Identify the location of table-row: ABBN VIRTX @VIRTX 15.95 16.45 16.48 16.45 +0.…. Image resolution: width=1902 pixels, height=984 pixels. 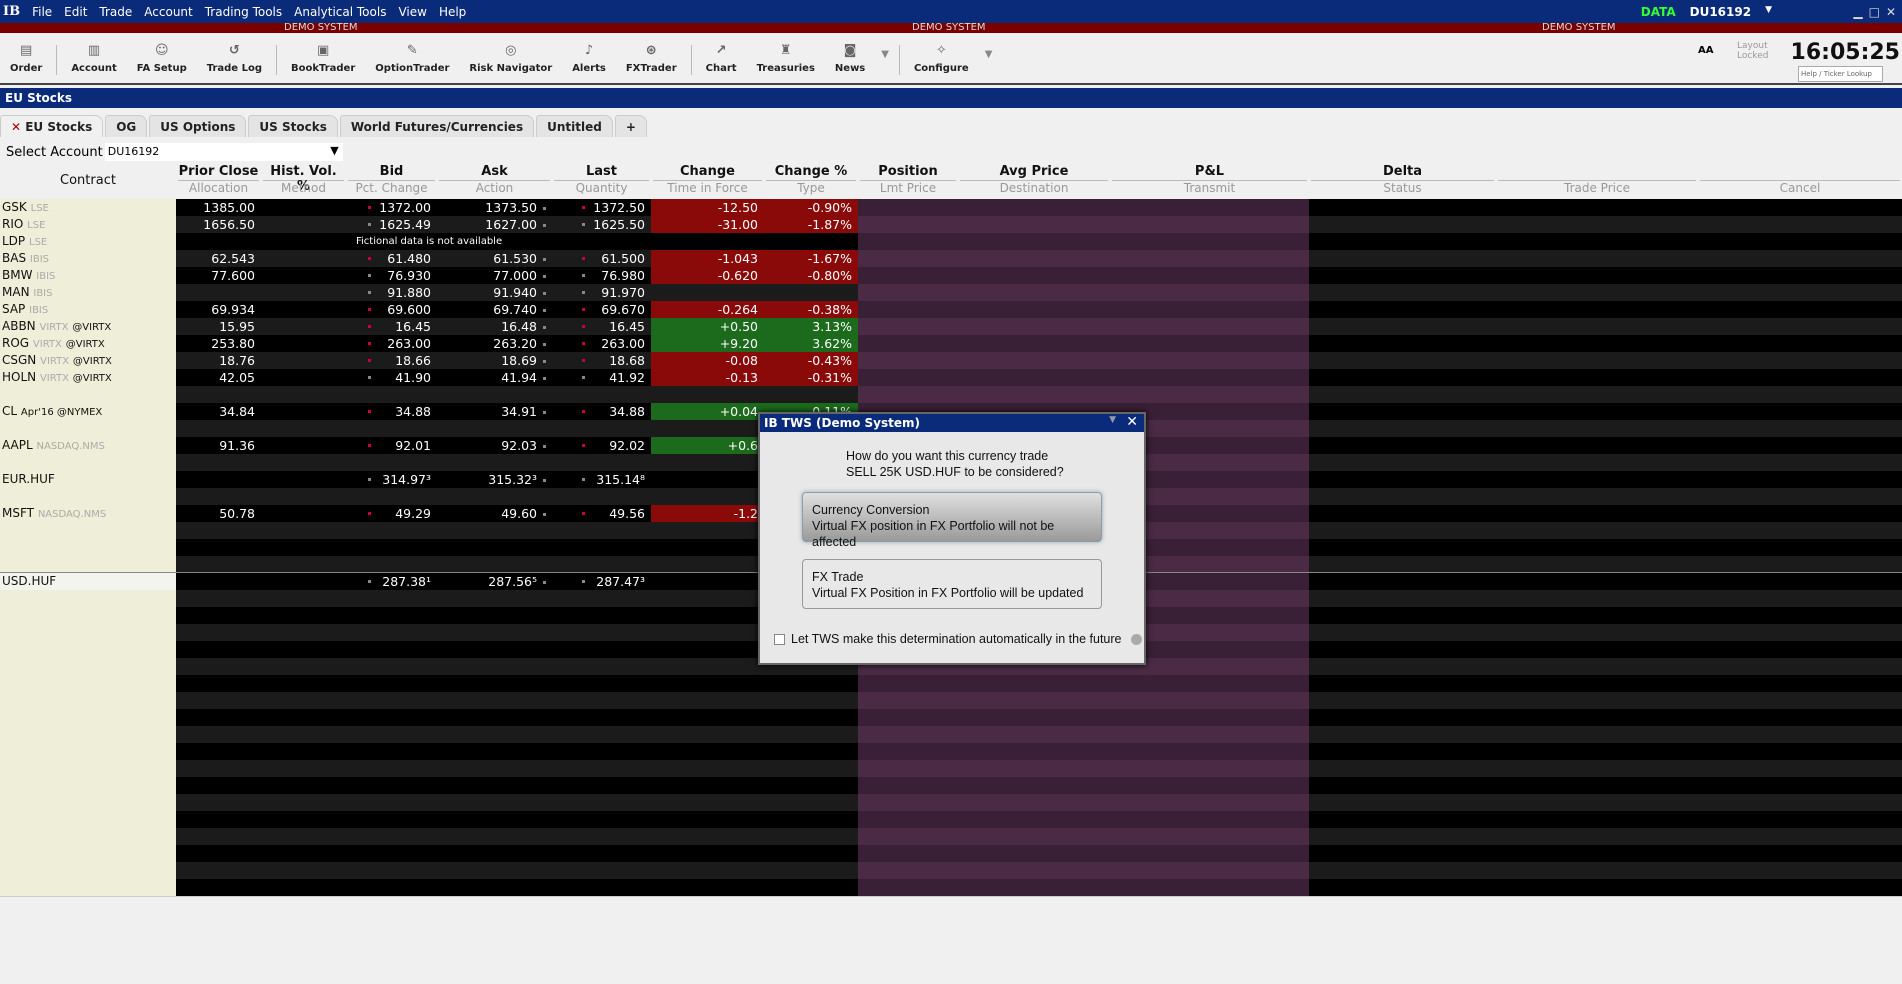
(951, 326).